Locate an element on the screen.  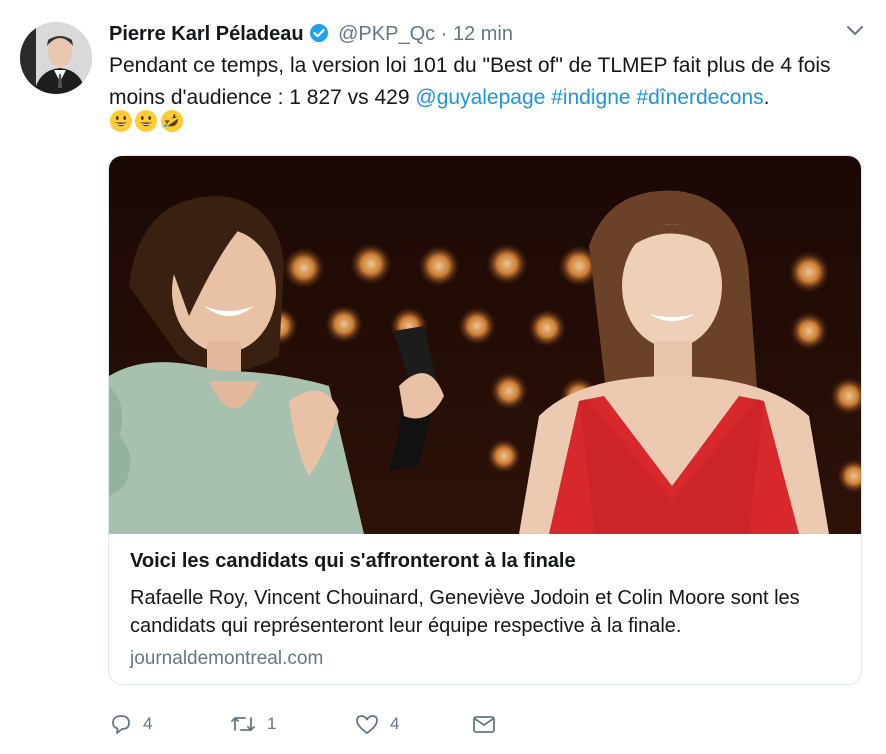
like-button: 4 is located at coordinates (376, 724).